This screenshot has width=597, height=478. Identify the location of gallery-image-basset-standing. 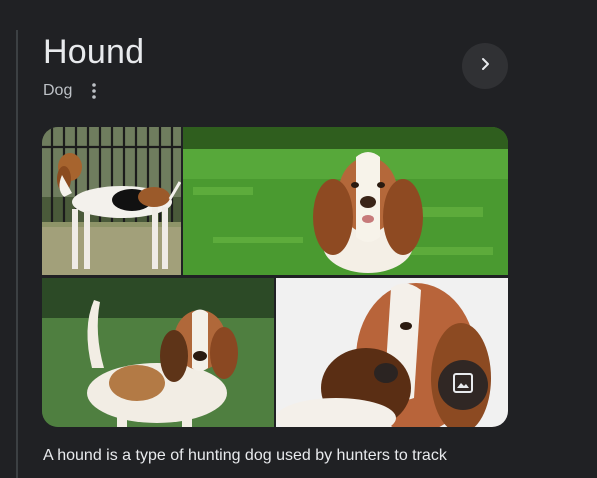
(158, 352).